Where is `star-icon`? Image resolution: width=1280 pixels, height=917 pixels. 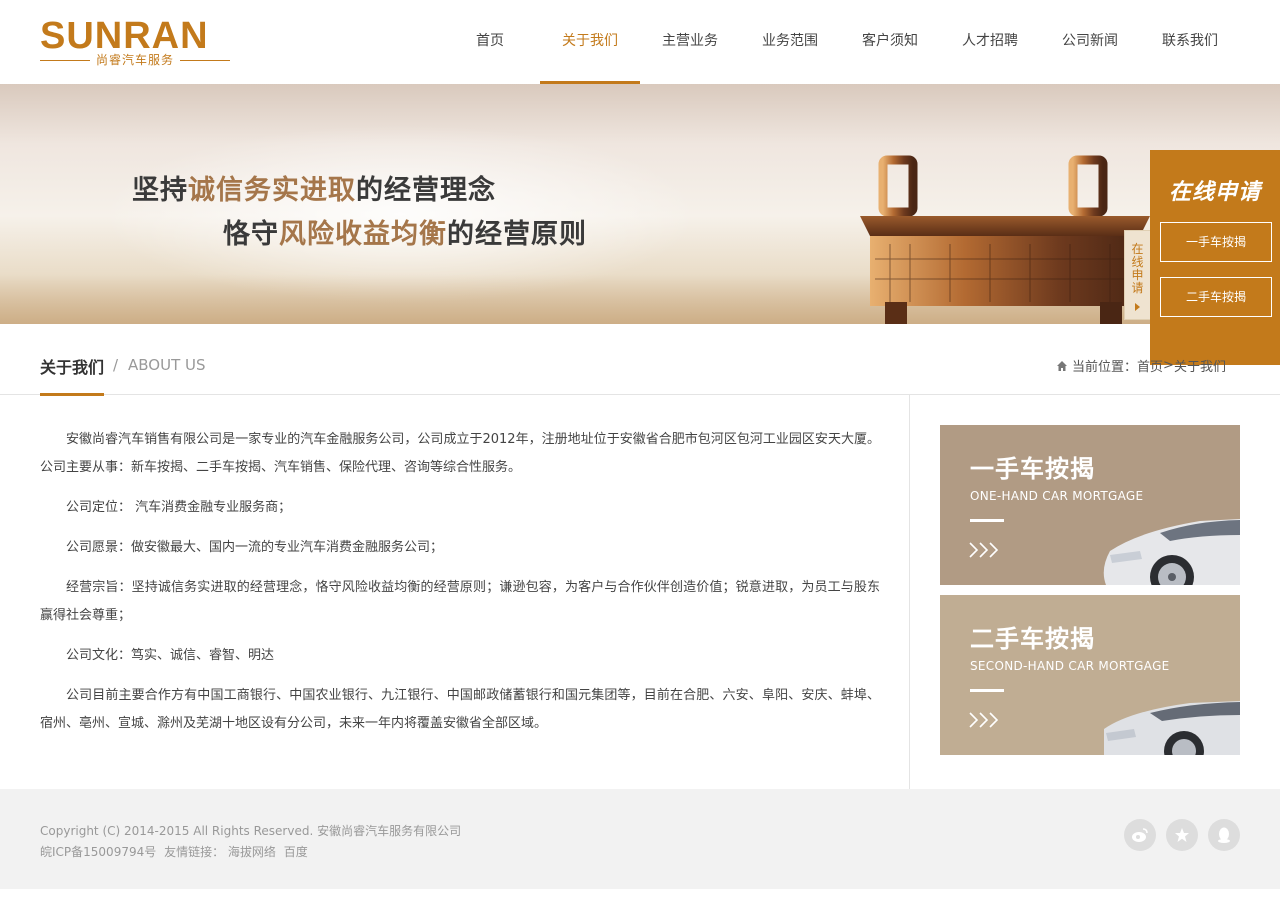
star-icon is located at coordinates (1182, 835).